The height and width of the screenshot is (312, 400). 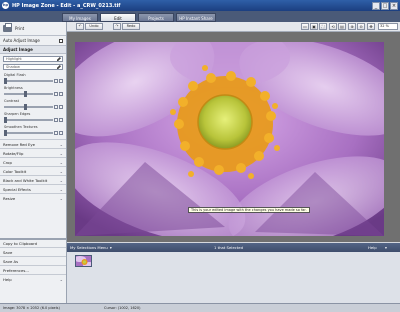 What do you see at coordinates (7, 162) in the screenshot?
I see `menu-label: Crop` at bounding box center [7, 162].